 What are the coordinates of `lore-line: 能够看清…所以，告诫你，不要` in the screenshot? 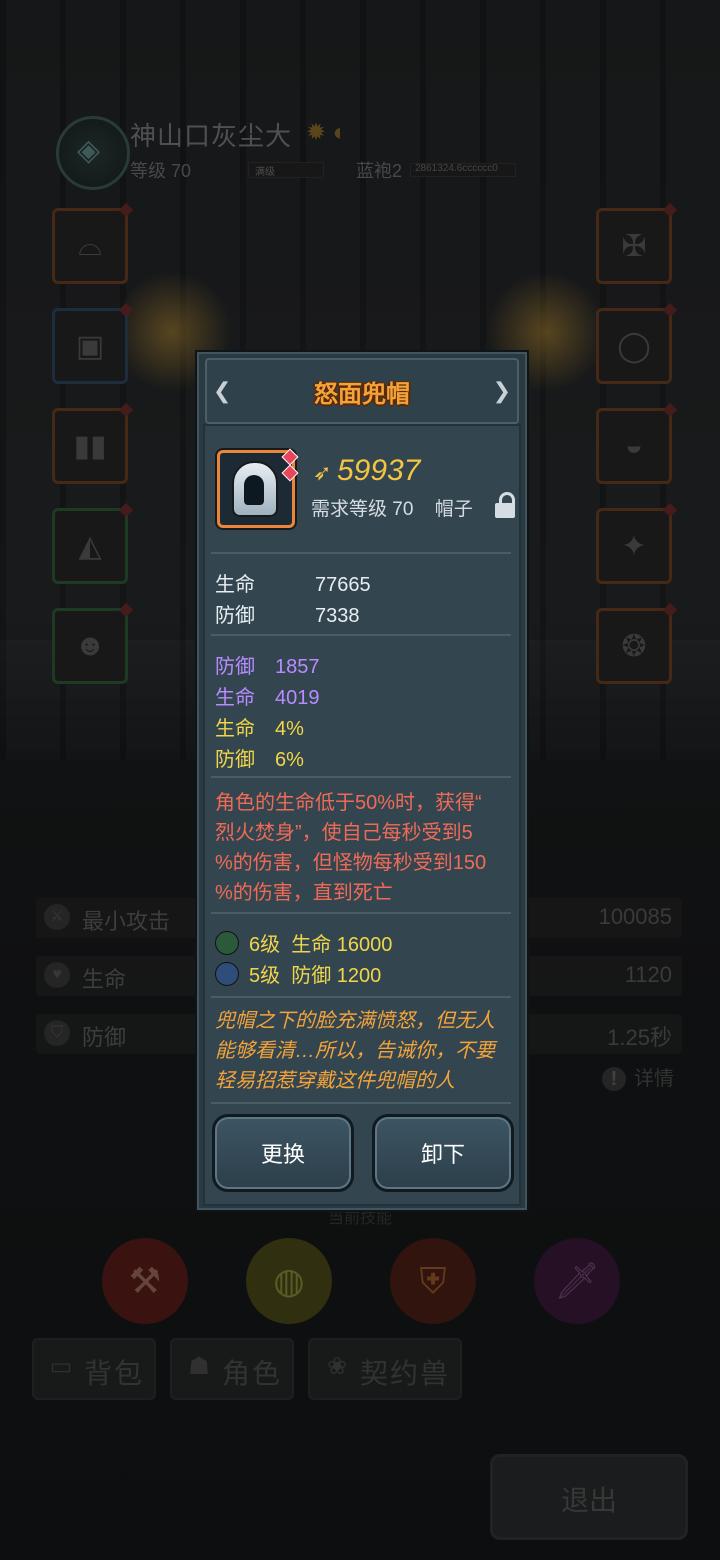 It's located at (355, 1051).